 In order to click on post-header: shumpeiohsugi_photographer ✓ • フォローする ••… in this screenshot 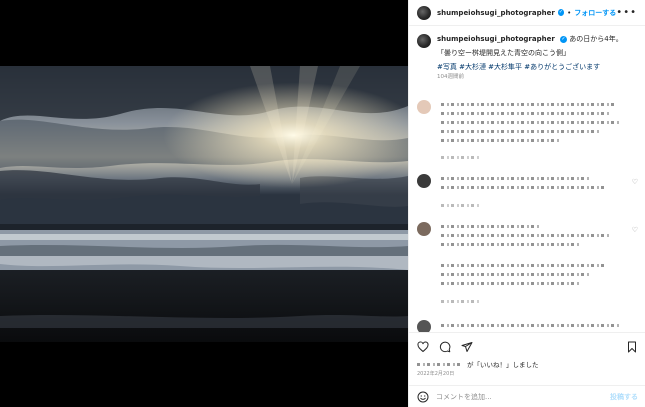, I will do `click(527, 13)`.